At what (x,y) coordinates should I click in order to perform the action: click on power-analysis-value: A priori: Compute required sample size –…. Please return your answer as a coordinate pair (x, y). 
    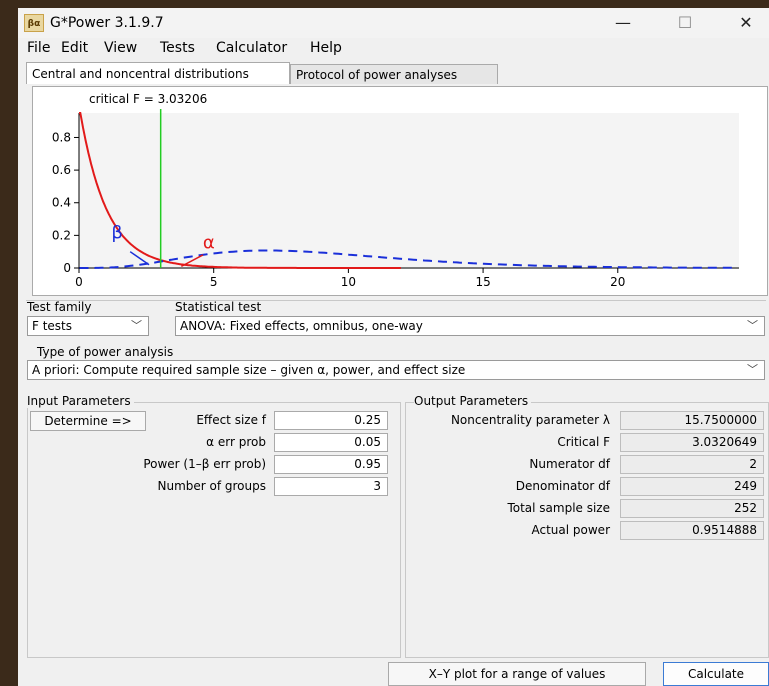
    Looking at the image, I should click on (249, 370).